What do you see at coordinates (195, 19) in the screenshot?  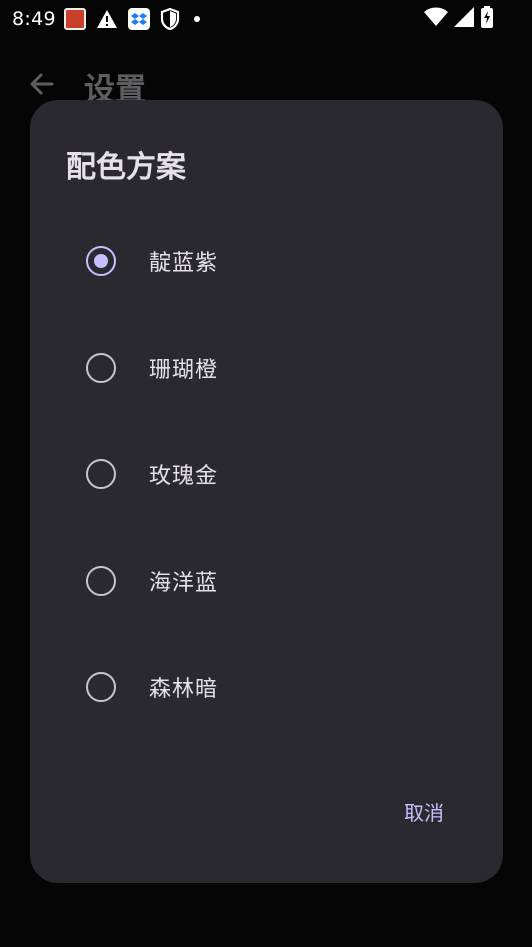 I see `dot-icon` at bounding box center [195, 19].